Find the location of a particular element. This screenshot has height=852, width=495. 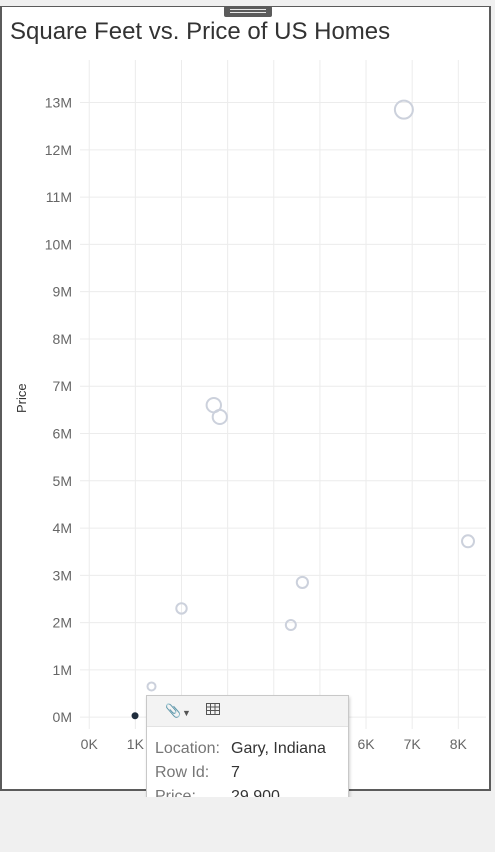

tooltip-row-location: Location: Gary, Indiana is located at coordinates (251, 749).